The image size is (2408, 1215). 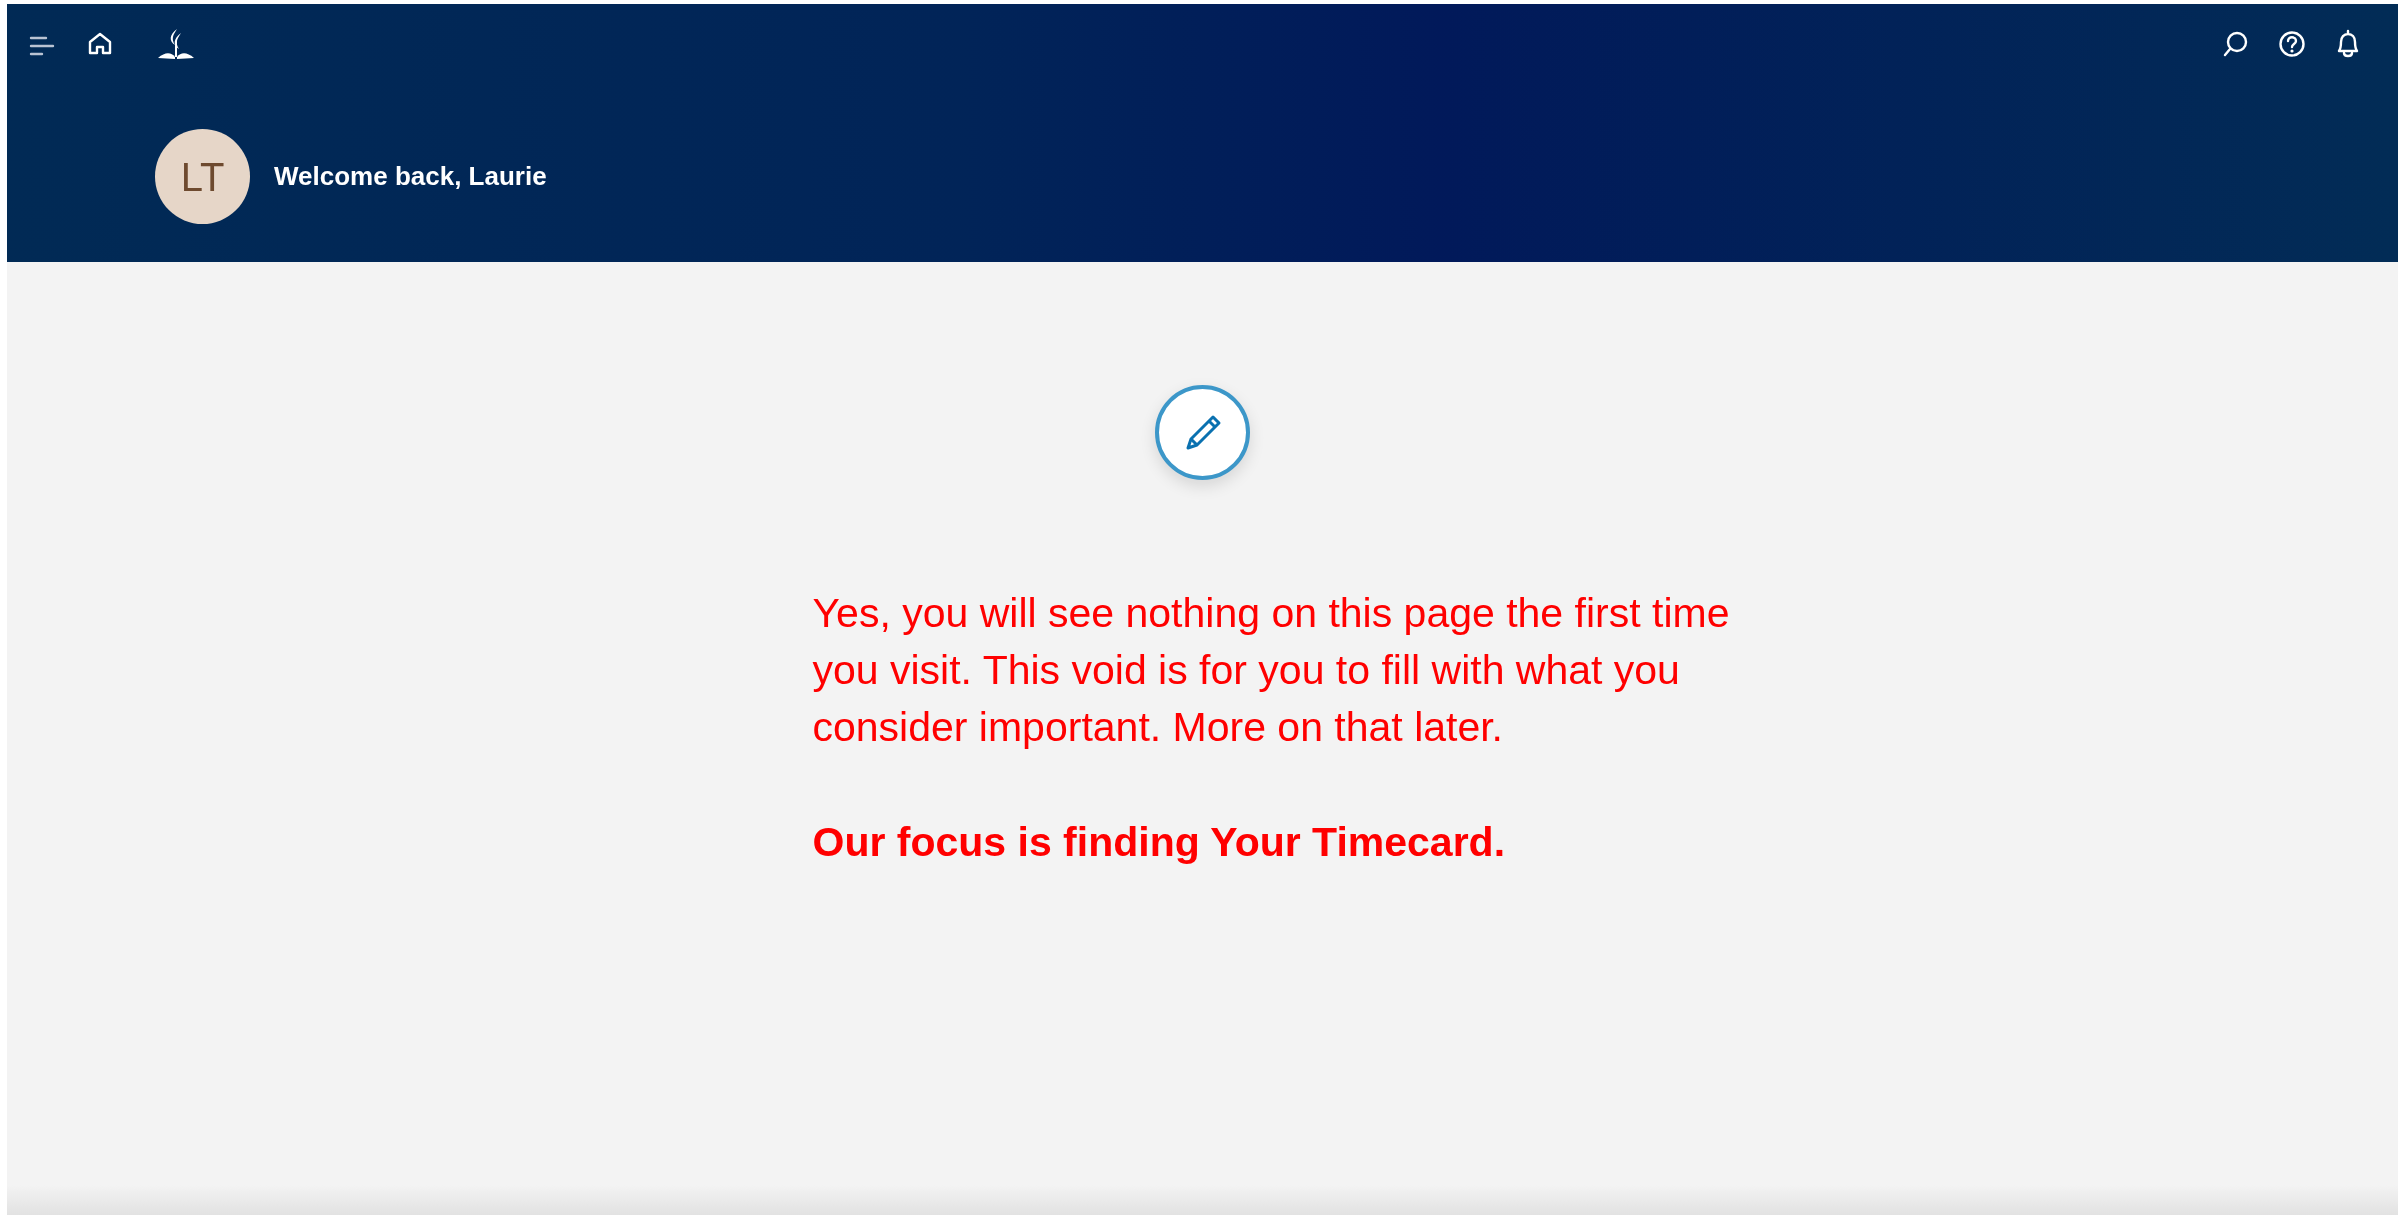 What do you see at coordinates (1159, 842) in the screenshot?
I see `focus-statement: Our focus is finding Your Timecard.` at bounding box center [1159, 842].